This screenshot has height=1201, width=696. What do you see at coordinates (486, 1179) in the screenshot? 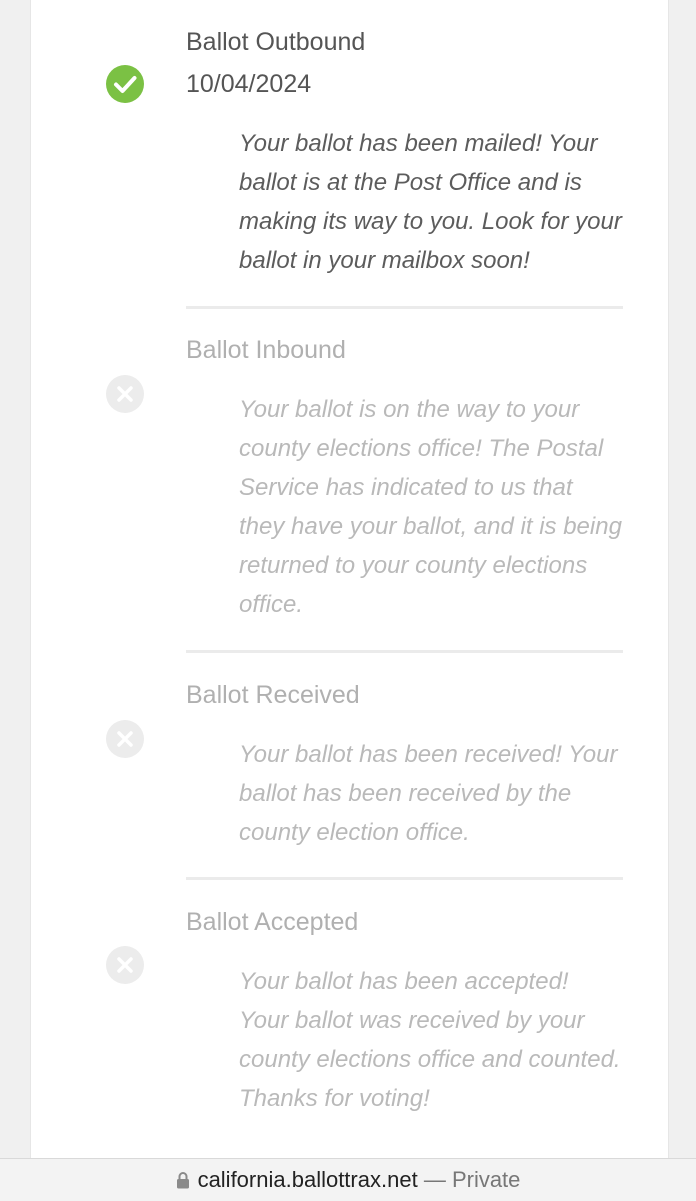
I see `private-label: Private` at bounding box center [486, 1179].